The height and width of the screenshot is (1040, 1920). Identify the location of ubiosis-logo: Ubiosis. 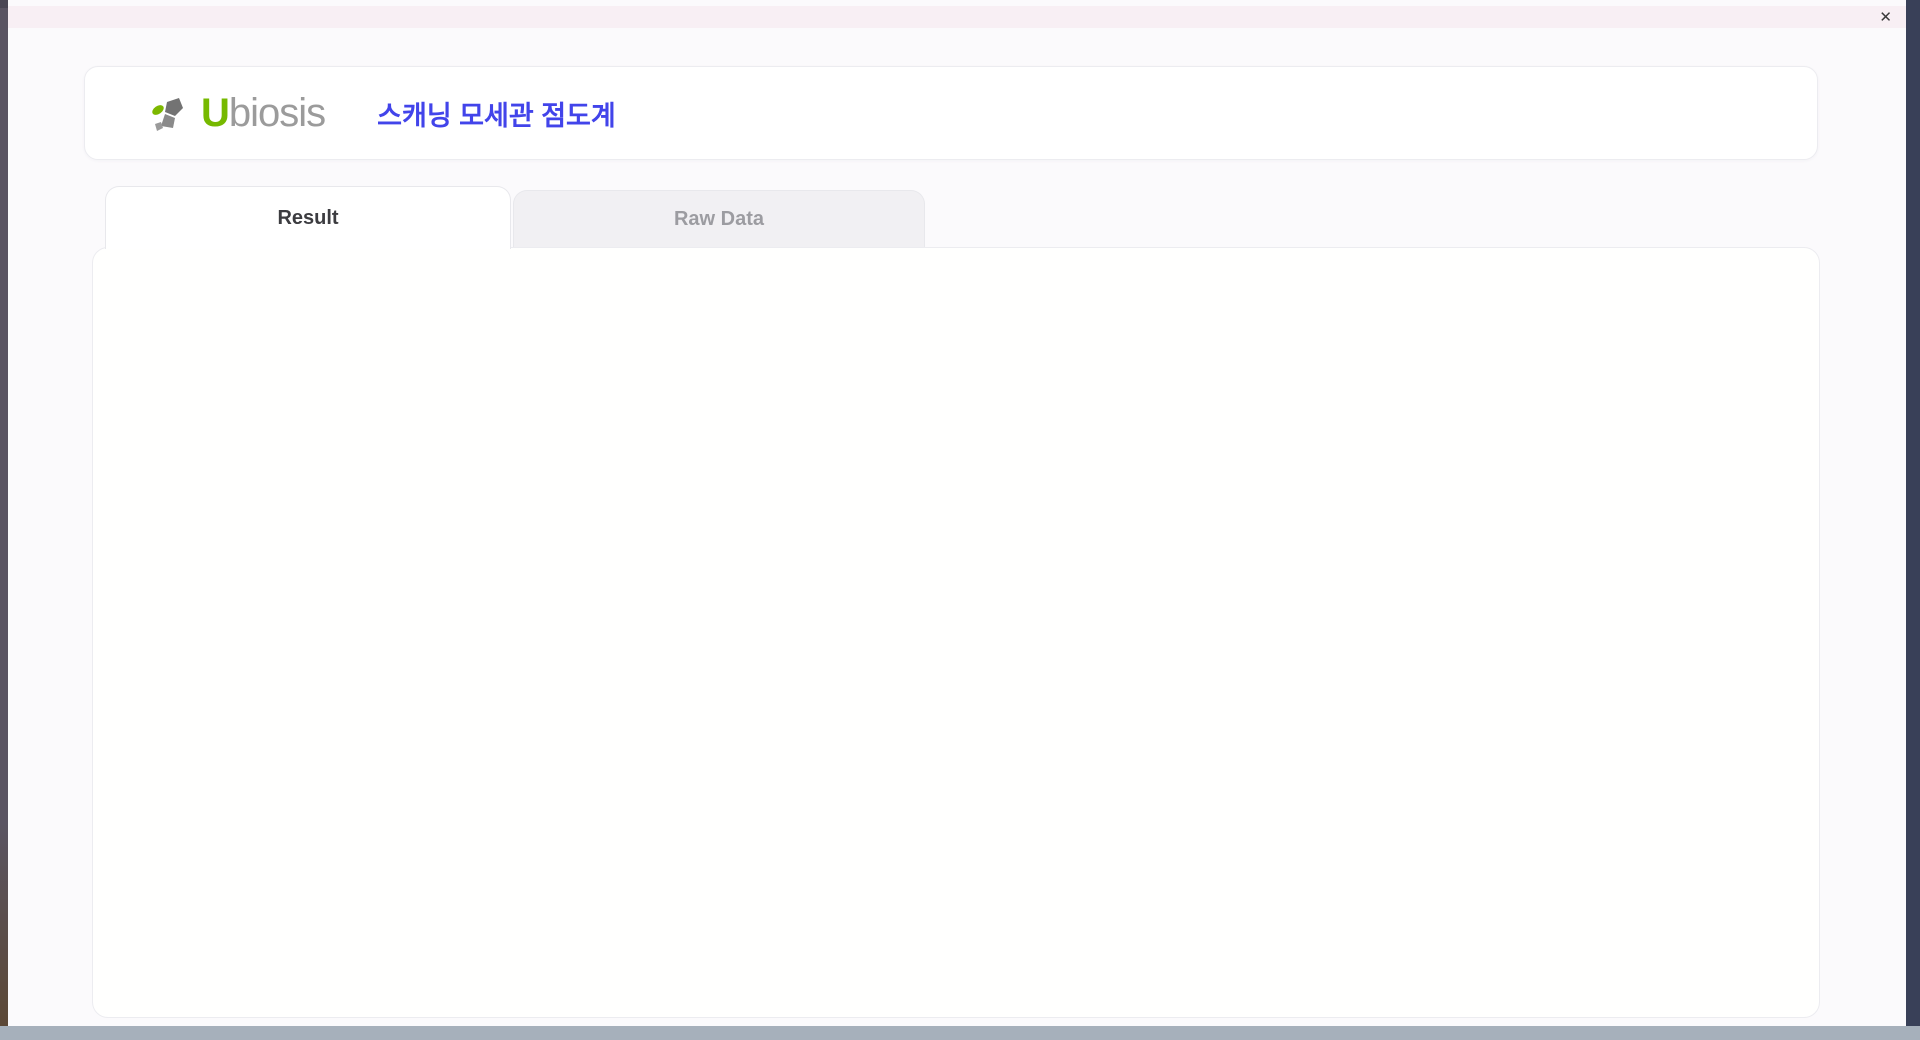
(237, 113).